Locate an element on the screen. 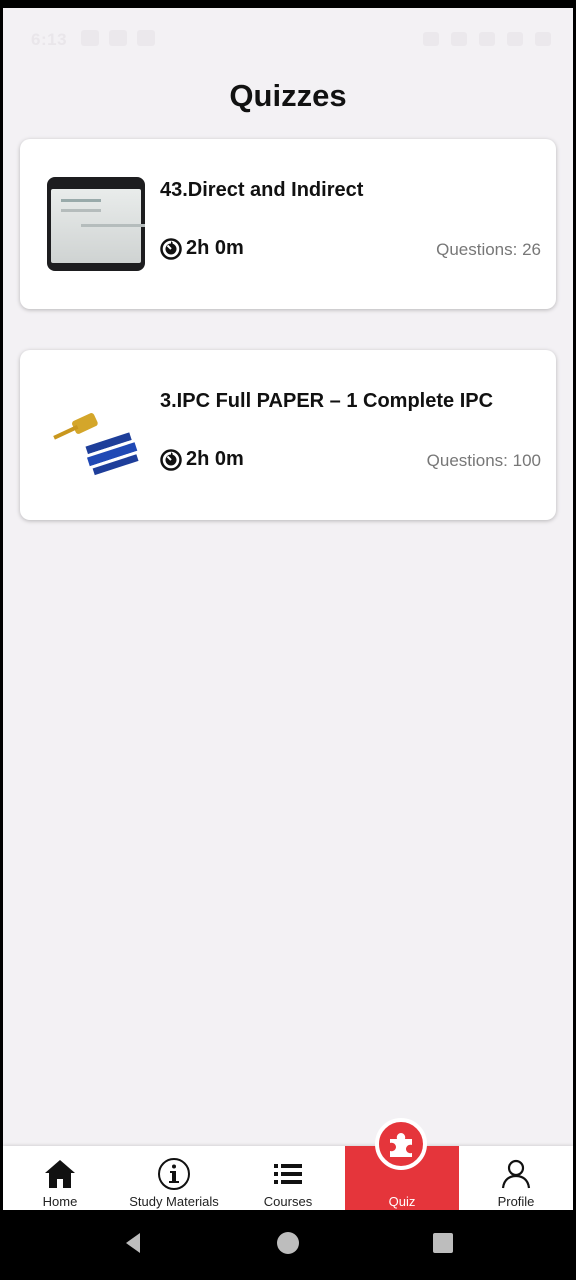 The width and height of the screenshot is (576, 1280). nav-item-profile: Profile is located at coordinates (516, 1178).